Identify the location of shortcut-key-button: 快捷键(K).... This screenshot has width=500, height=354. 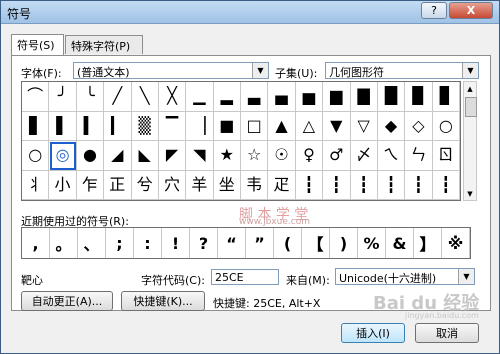
(163, 301).